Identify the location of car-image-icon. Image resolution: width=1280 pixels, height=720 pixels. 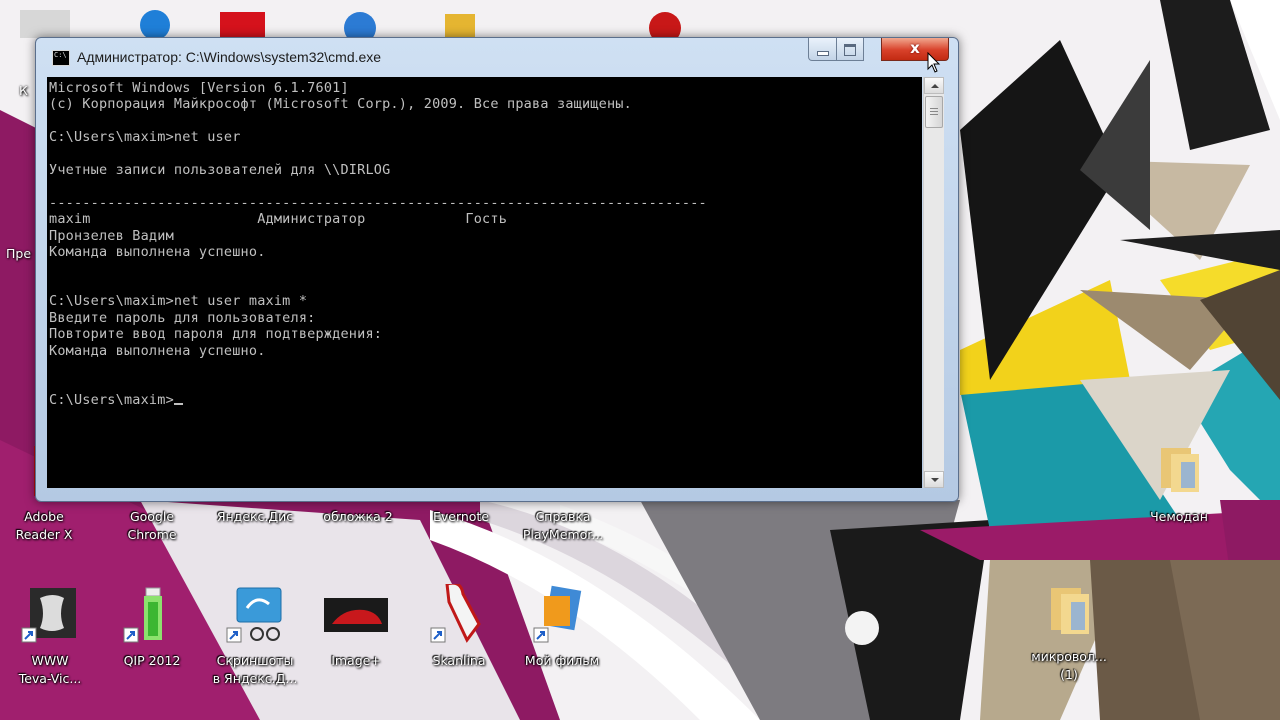
(356, 616).